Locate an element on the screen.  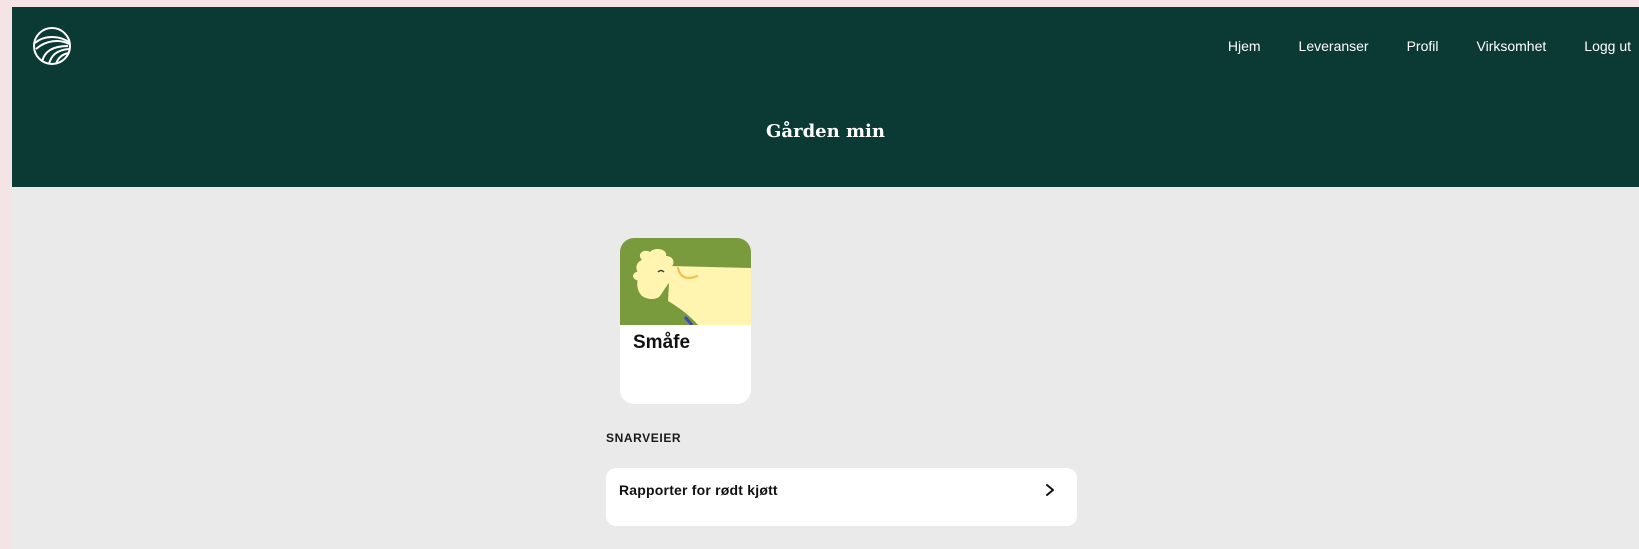
nav-item-leveranser: Leveranser is located at coordinates (1334, 46).